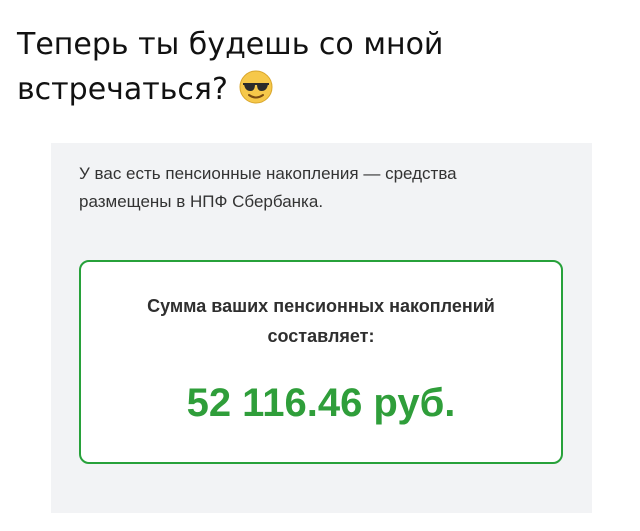 This screenshot has height=531, width=640. I want to click on notice-line-2: размещены в НПФ Сбербанка., so click(201, 201).